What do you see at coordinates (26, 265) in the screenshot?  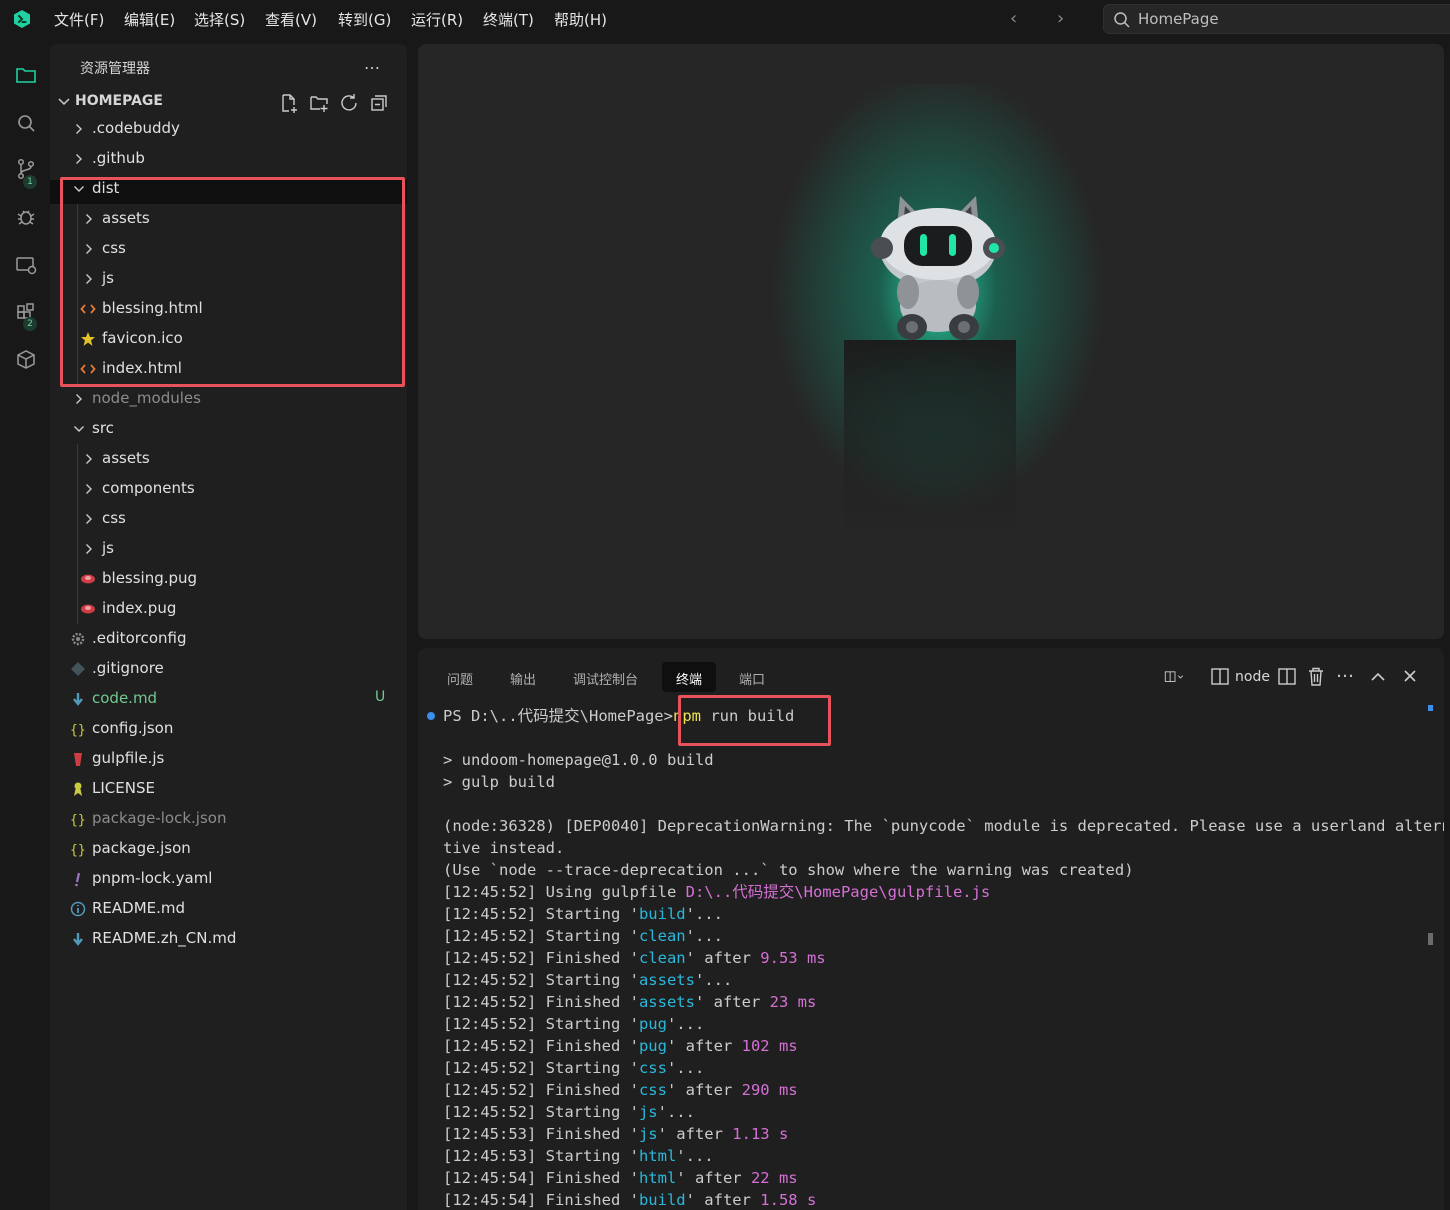 I see `remote-explorer-icon` at bounding box center [26, 265].